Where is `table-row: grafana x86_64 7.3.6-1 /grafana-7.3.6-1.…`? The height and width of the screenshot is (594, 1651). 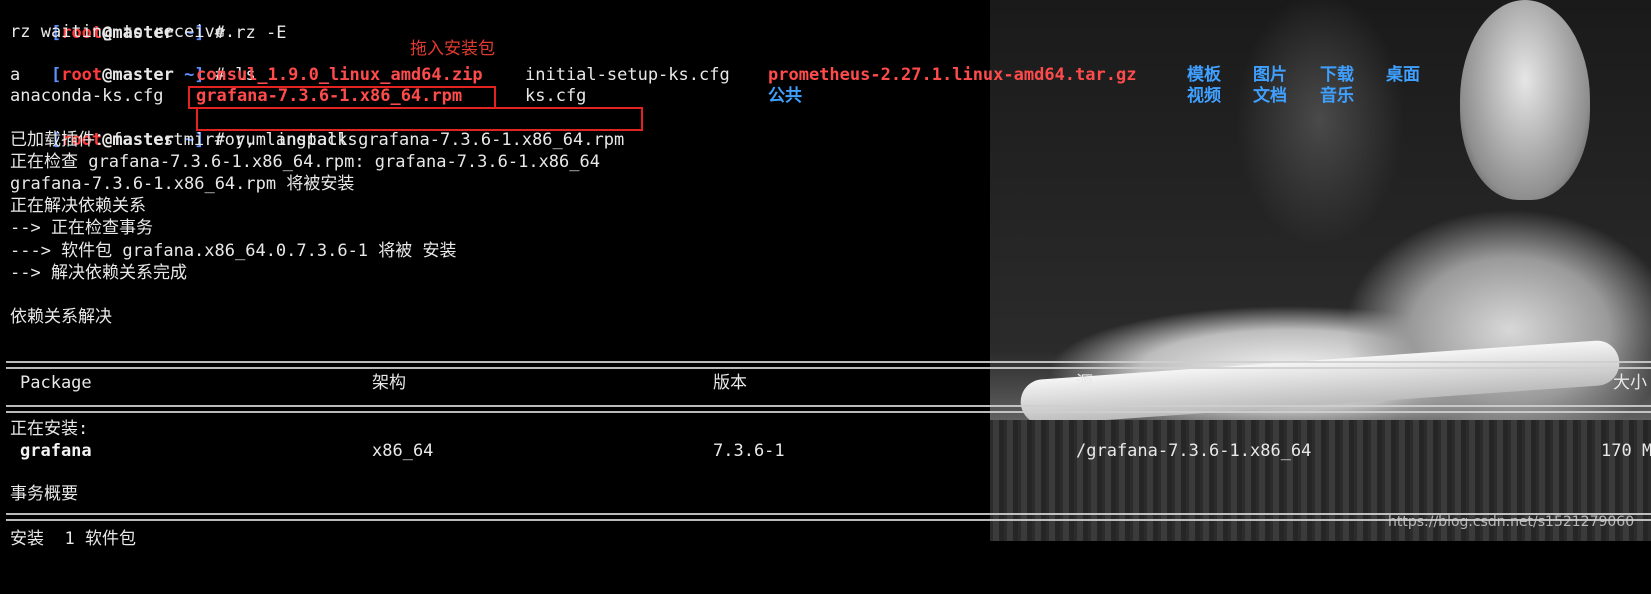 table-row: grafana x86_64 7.3.6-1 /grafana-7.3.6-1.… is located at coordinates (825, 451).